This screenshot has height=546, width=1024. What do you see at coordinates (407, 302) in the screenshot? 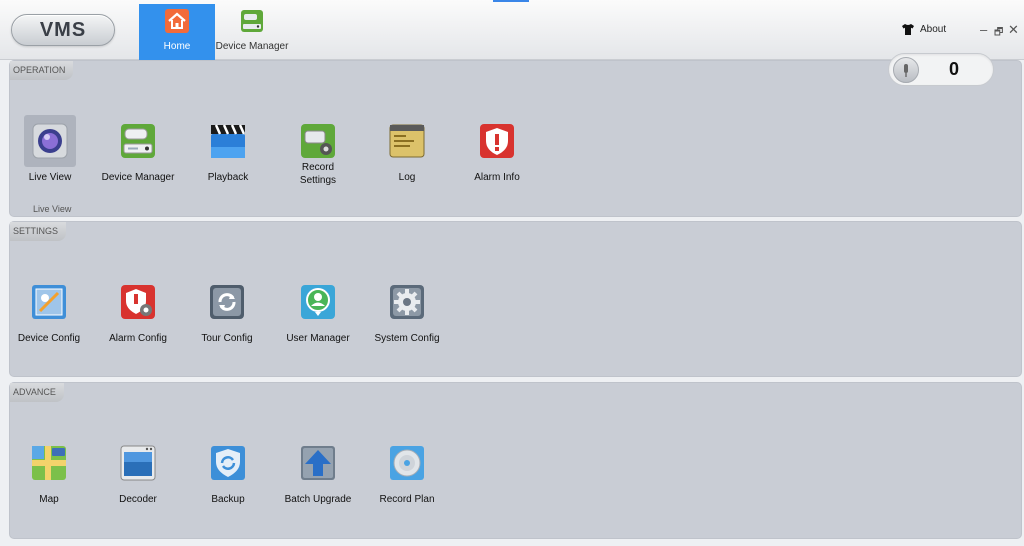
I see `gear-icon` at bounding box center [407, 302].